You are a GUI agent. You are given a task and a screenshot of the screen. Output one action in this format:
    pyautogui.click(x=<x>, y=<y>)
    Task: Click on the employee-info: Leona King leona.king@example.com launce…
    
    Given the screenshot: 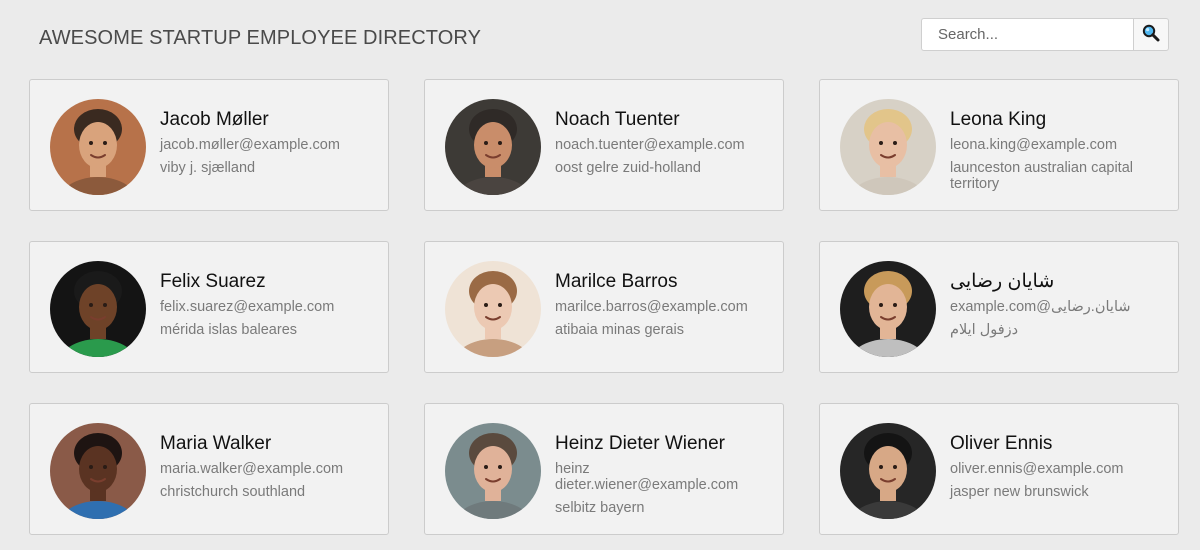 What is the action you would take?
    pyautogui.click(x=1056, y=149)
    